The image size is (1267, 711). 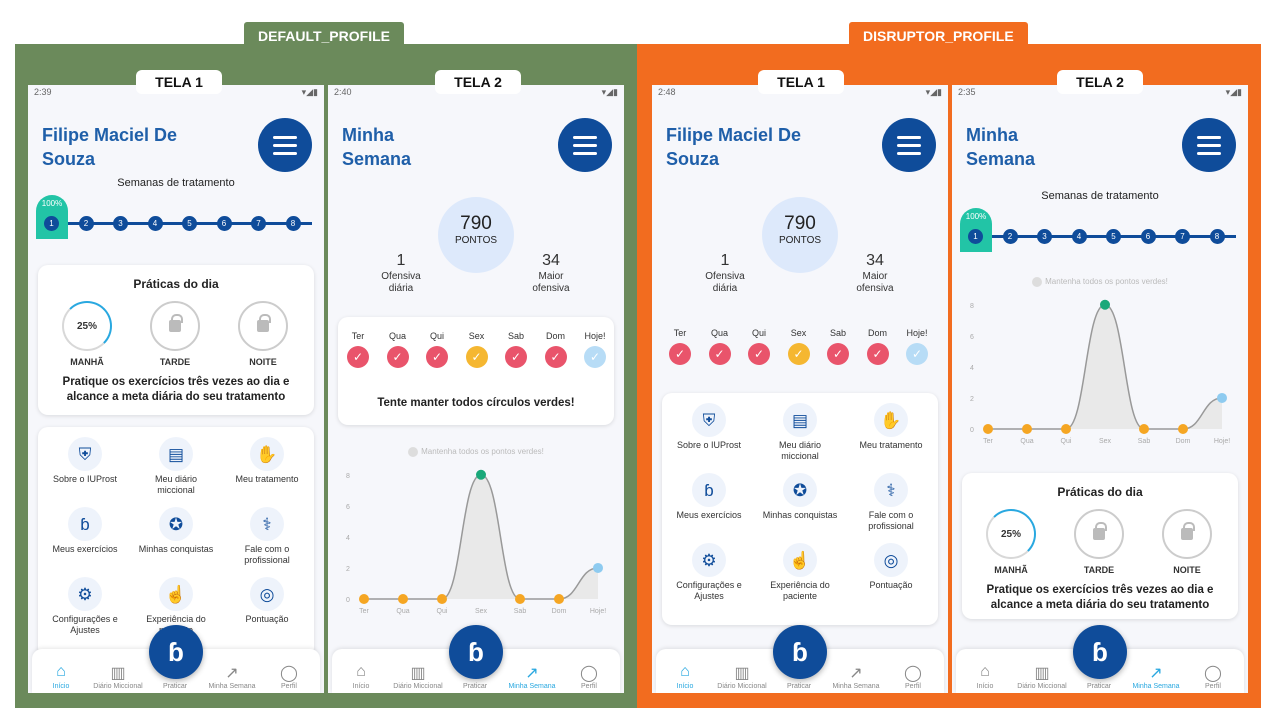 What do you see at coordinates (267, 560) in the screenshot?
I see `grid-item-label-2: profissional` at bounding box center [267, 560].